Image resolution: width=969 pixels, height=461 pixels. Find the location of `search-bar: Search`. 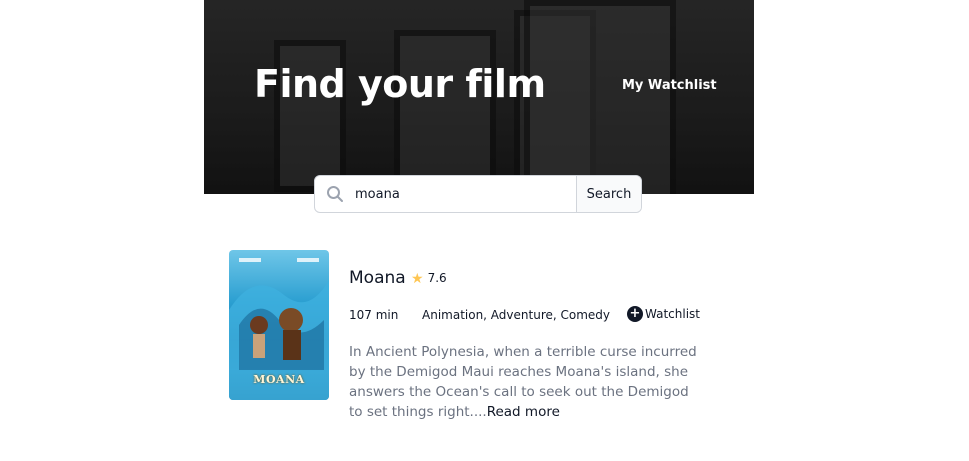

search-bar: Search is located at coordinates (478, 194).